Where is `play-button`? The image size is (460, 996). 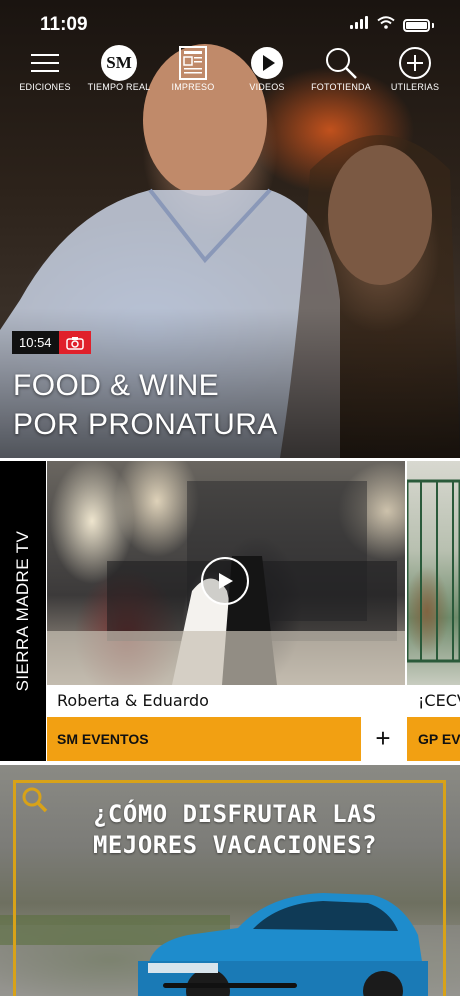 play-button is located at coordinates (225, 581).